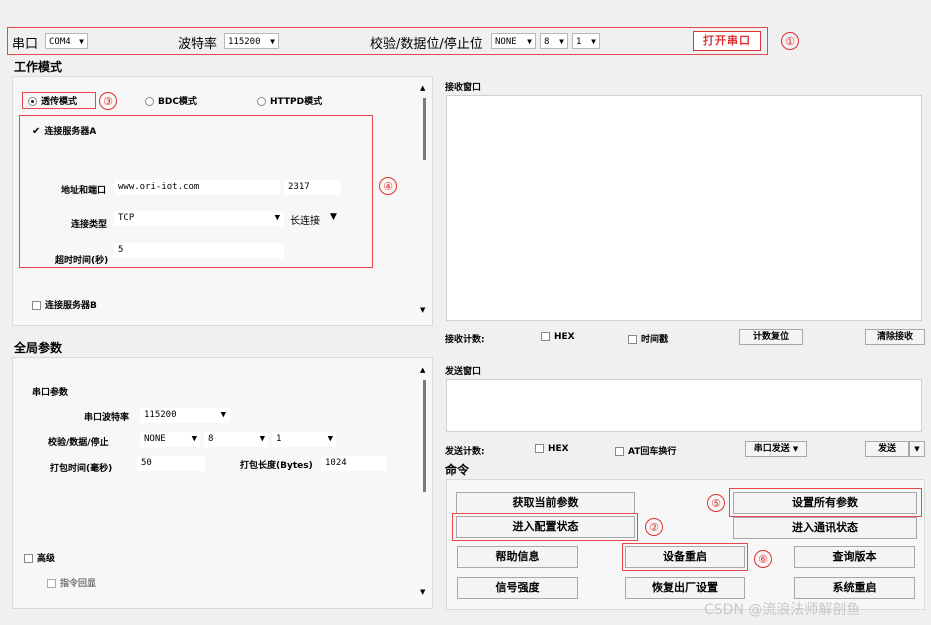  Describe the element at coordinates (684, 405) in the screenshot. I see `send-textarea` at that location.